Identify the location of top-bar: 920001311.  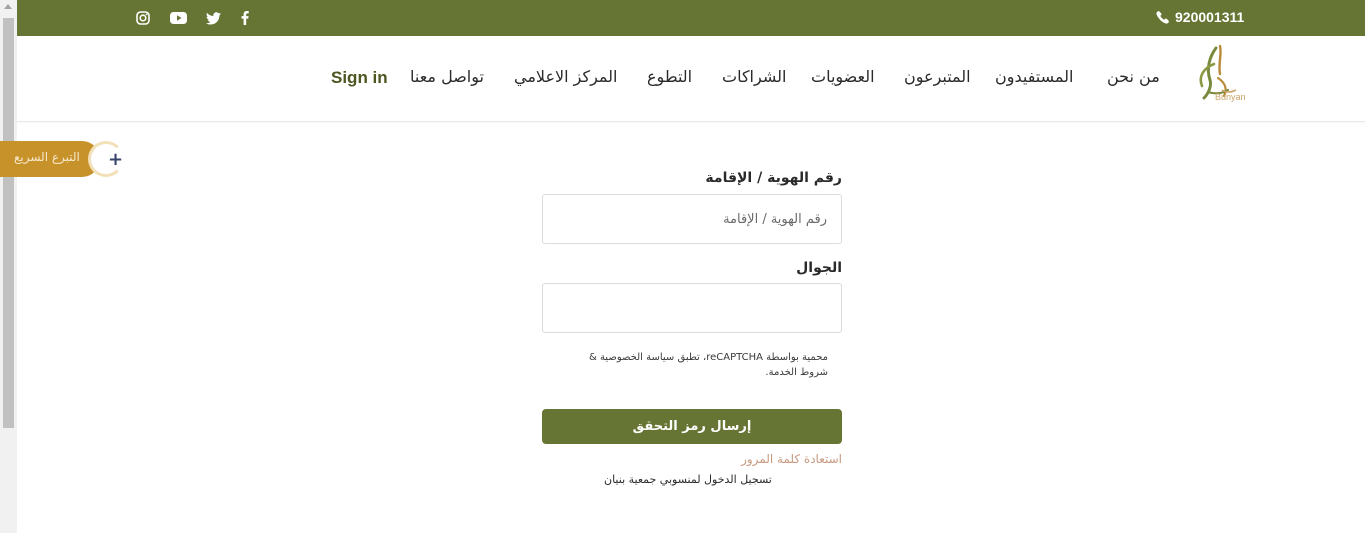
(691, 18).